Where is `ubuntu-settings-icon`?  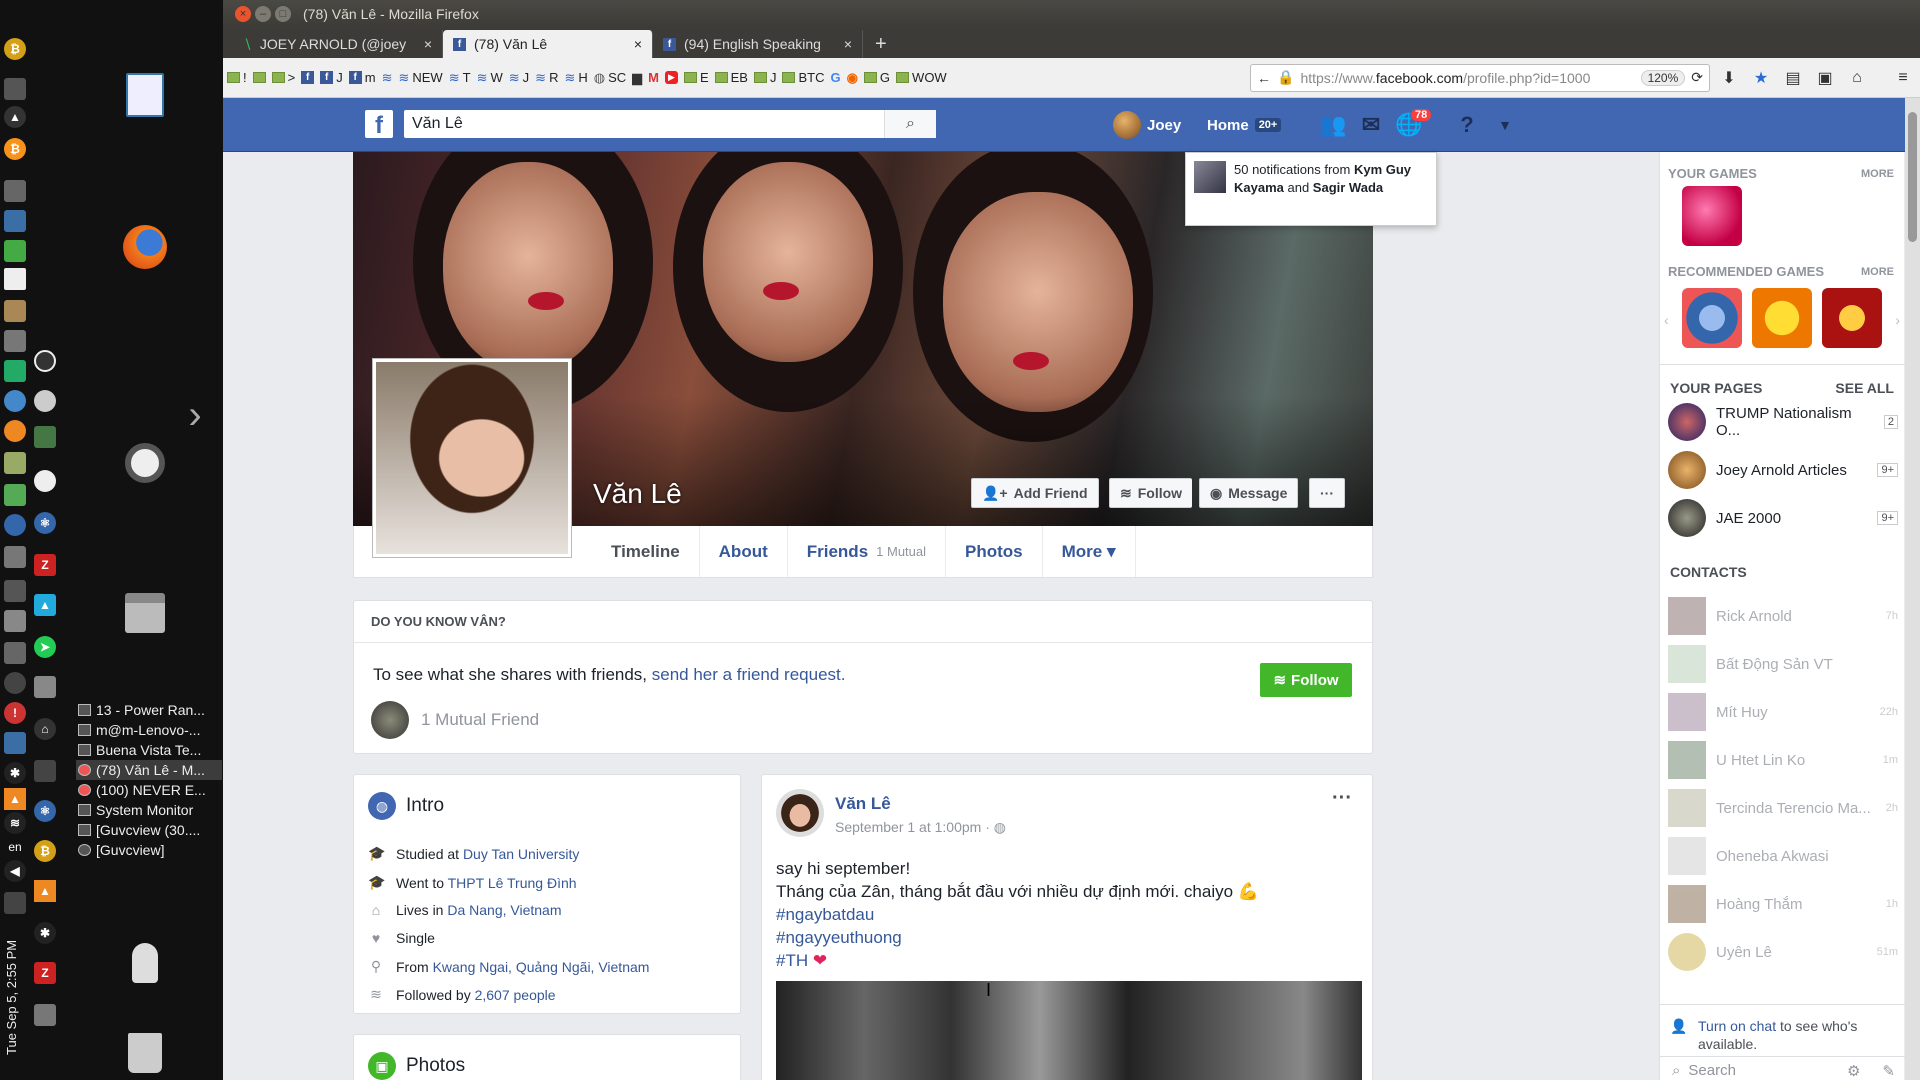
ubuntu-settings-icon is located at coordinates (145, 463).